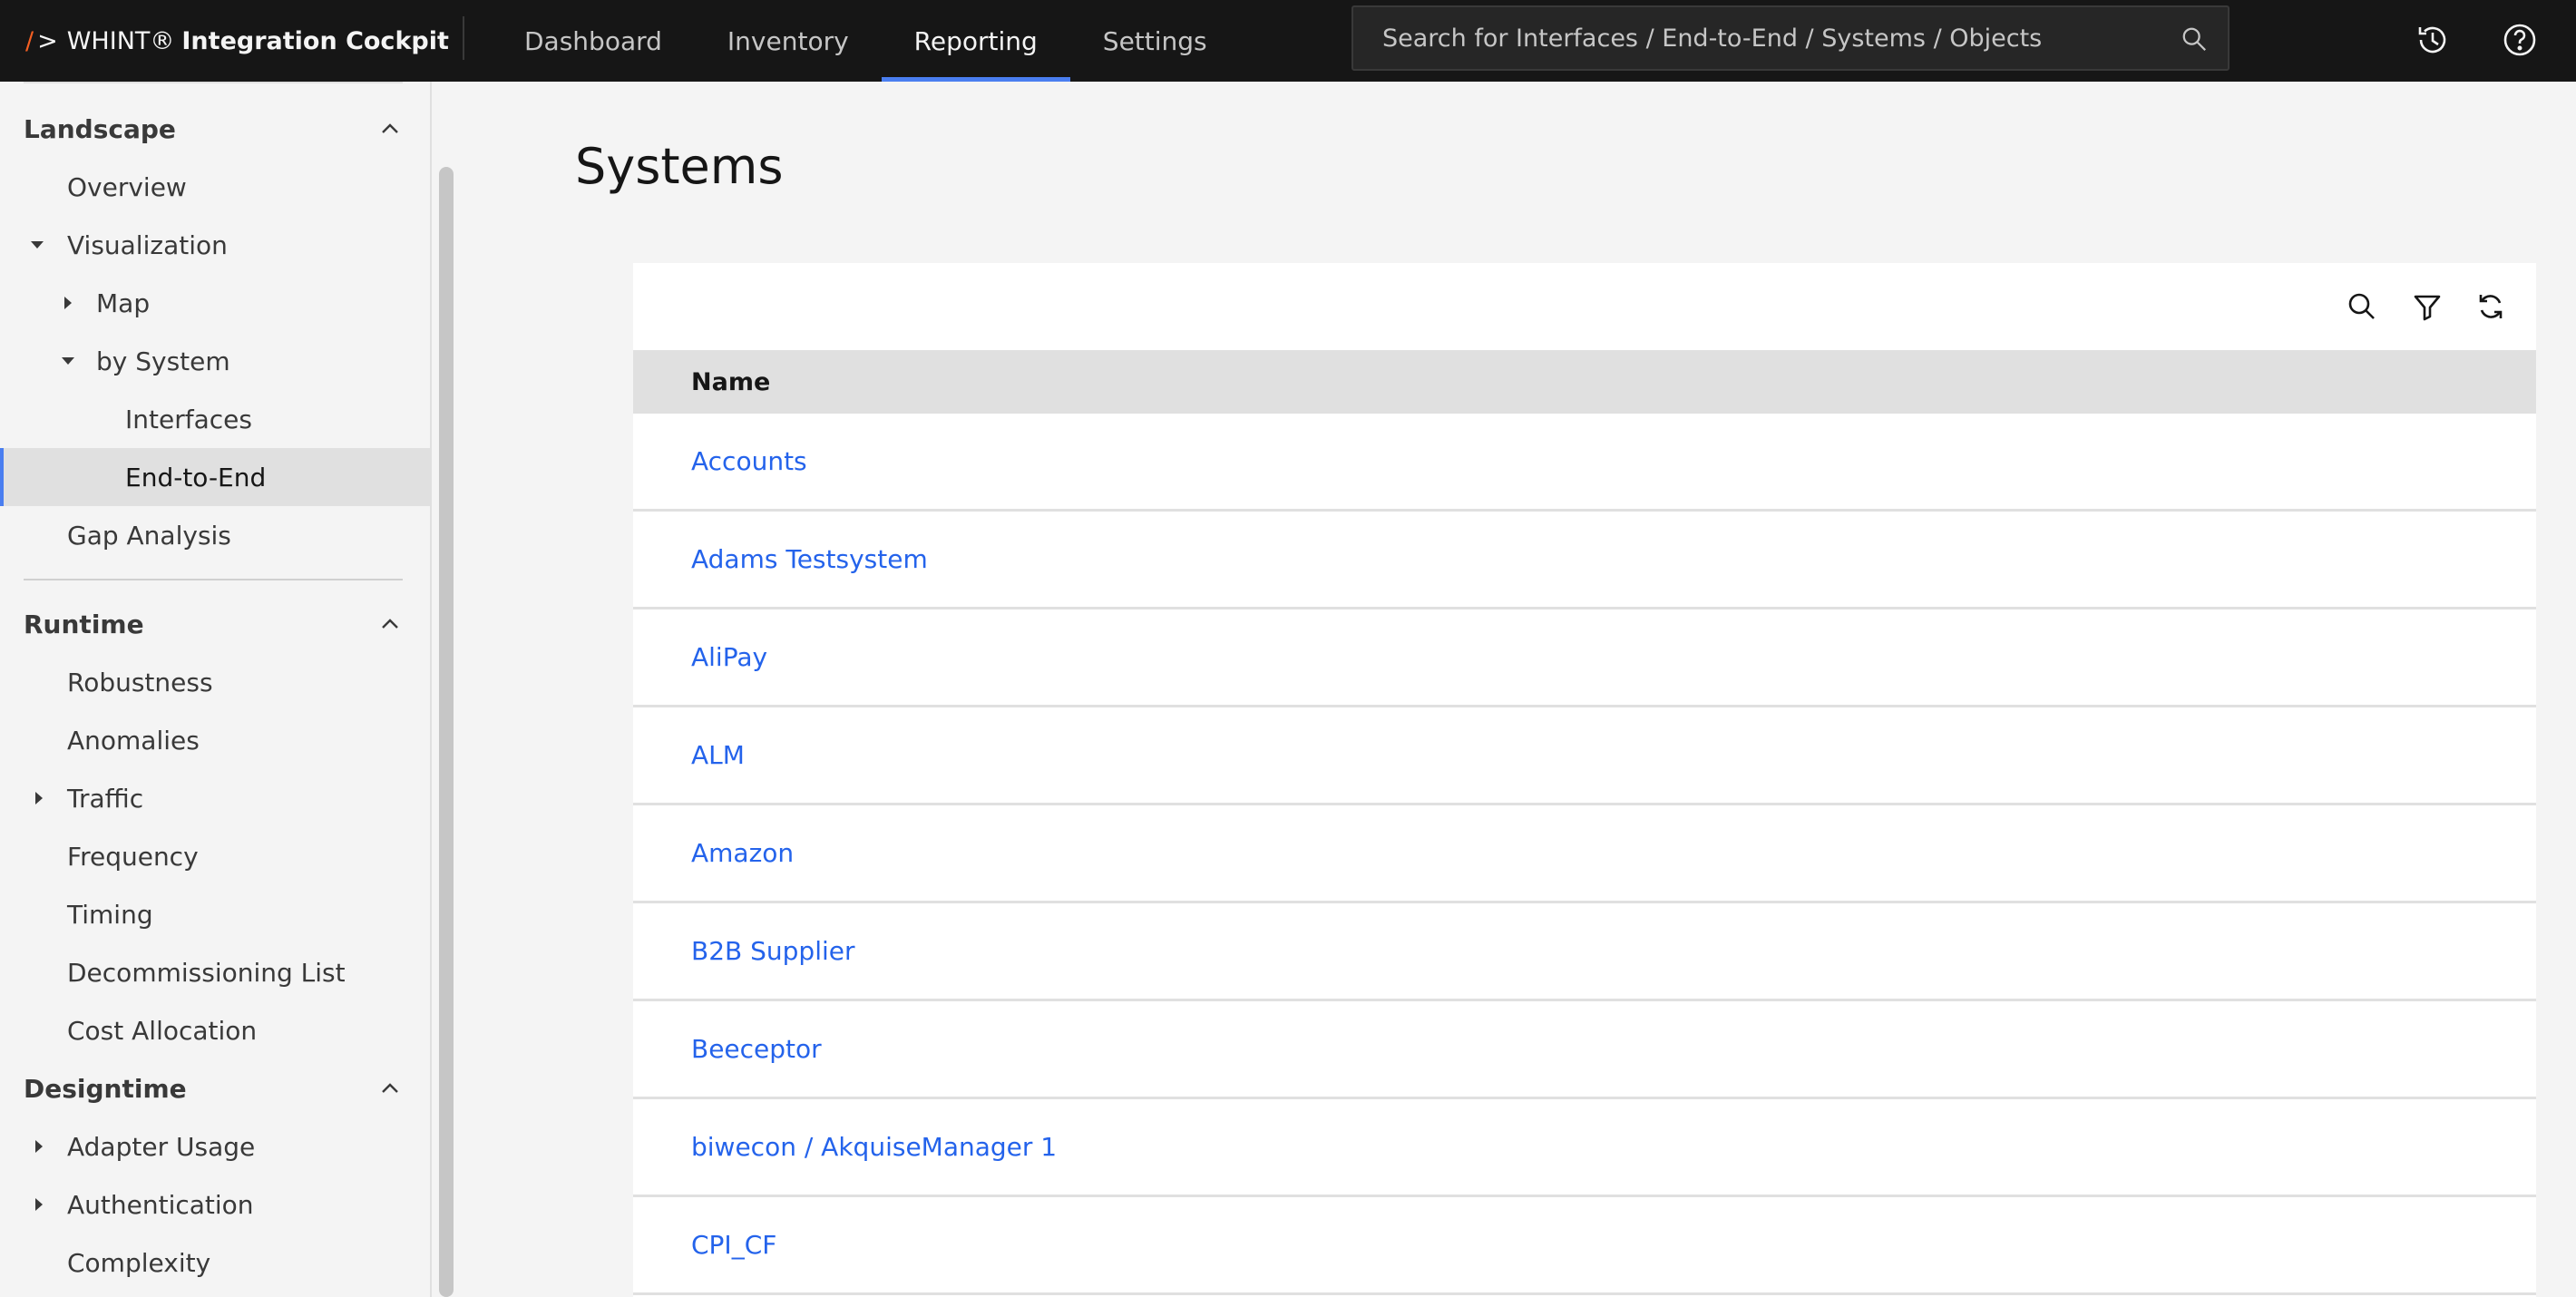 This screenshot has height=1297, width=2576. Describe the element at coordinates (1584, 463) in the screenshot. I see `table-row: Accounts` at that location.